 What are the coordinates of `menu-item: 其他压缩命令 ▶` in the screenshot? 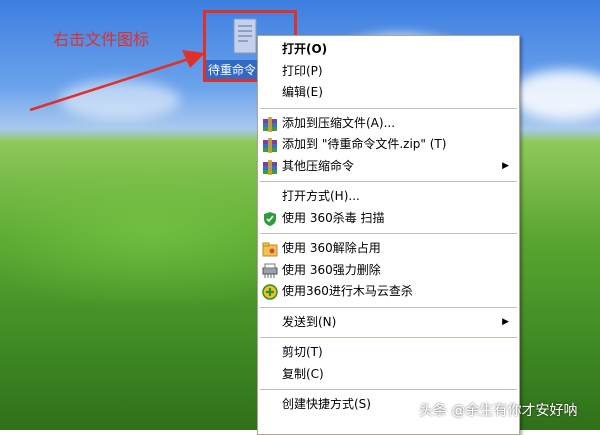 It's located at (388, 167).